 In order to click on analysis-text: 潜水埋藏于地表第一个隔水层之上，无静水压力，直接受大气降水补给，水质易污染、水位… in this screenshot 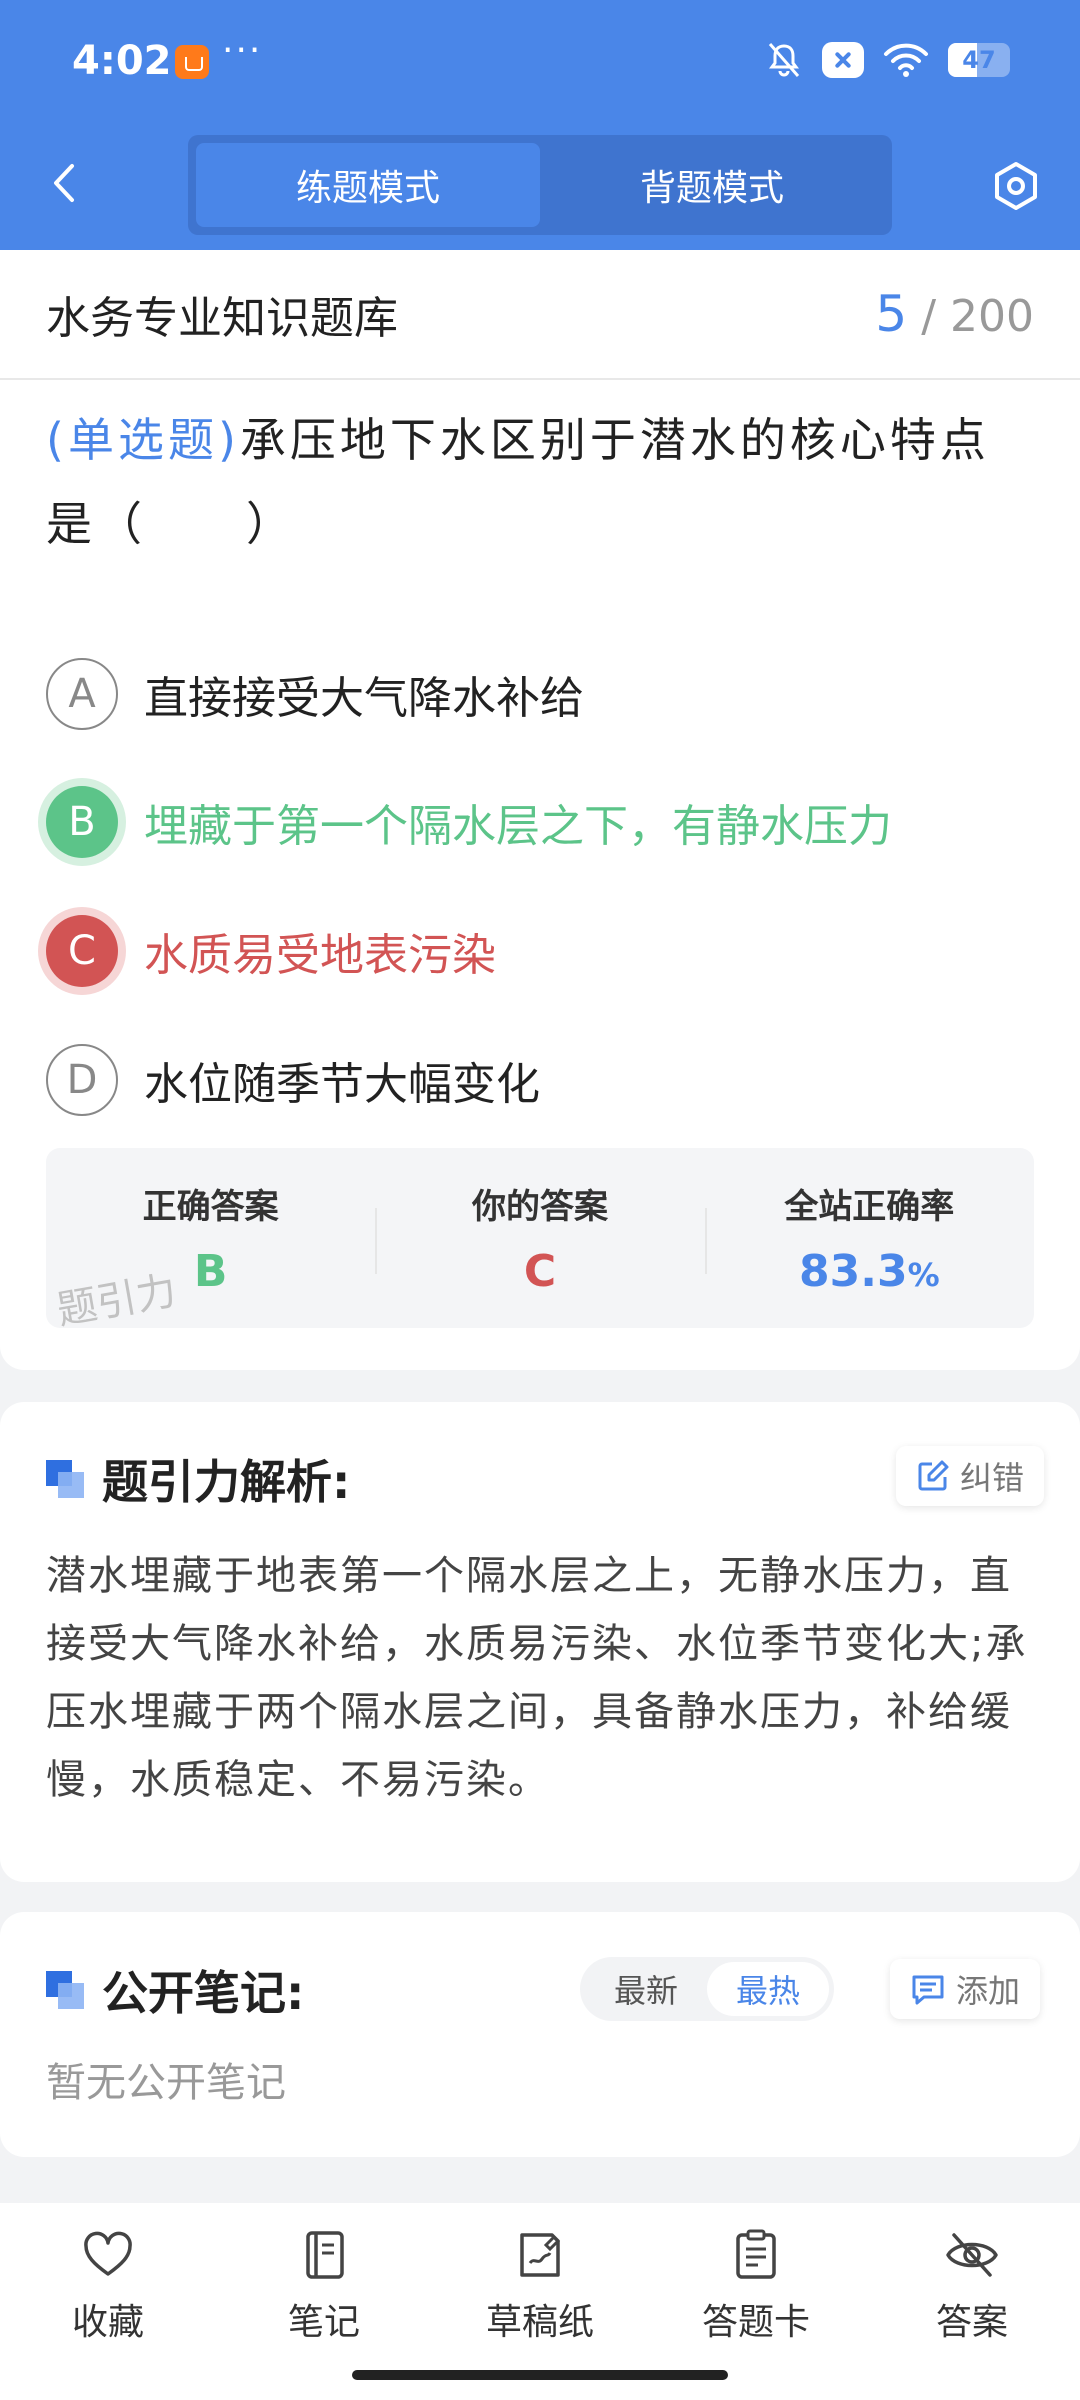, I will do `click(537, 1678)`.